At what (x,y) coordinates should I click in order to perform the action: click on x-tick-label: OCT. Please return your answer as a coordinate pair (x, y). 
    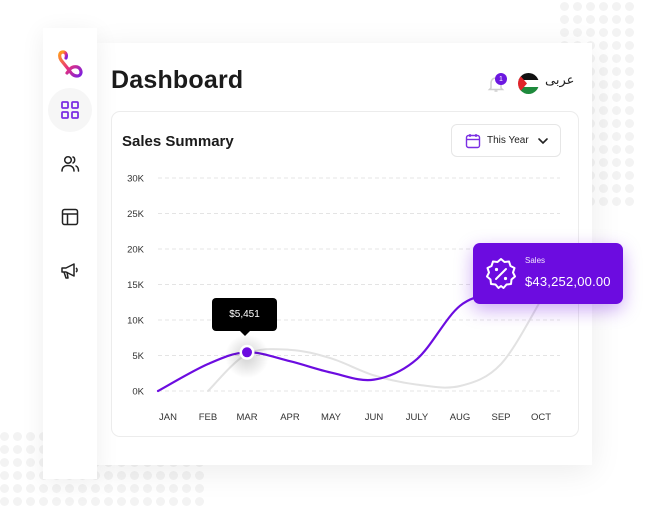
    Looking at the image, I should click on (541, 417).